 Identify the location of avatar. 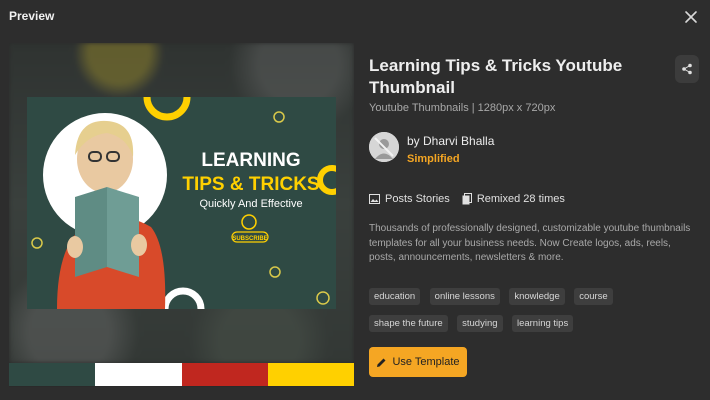
(384, 147).